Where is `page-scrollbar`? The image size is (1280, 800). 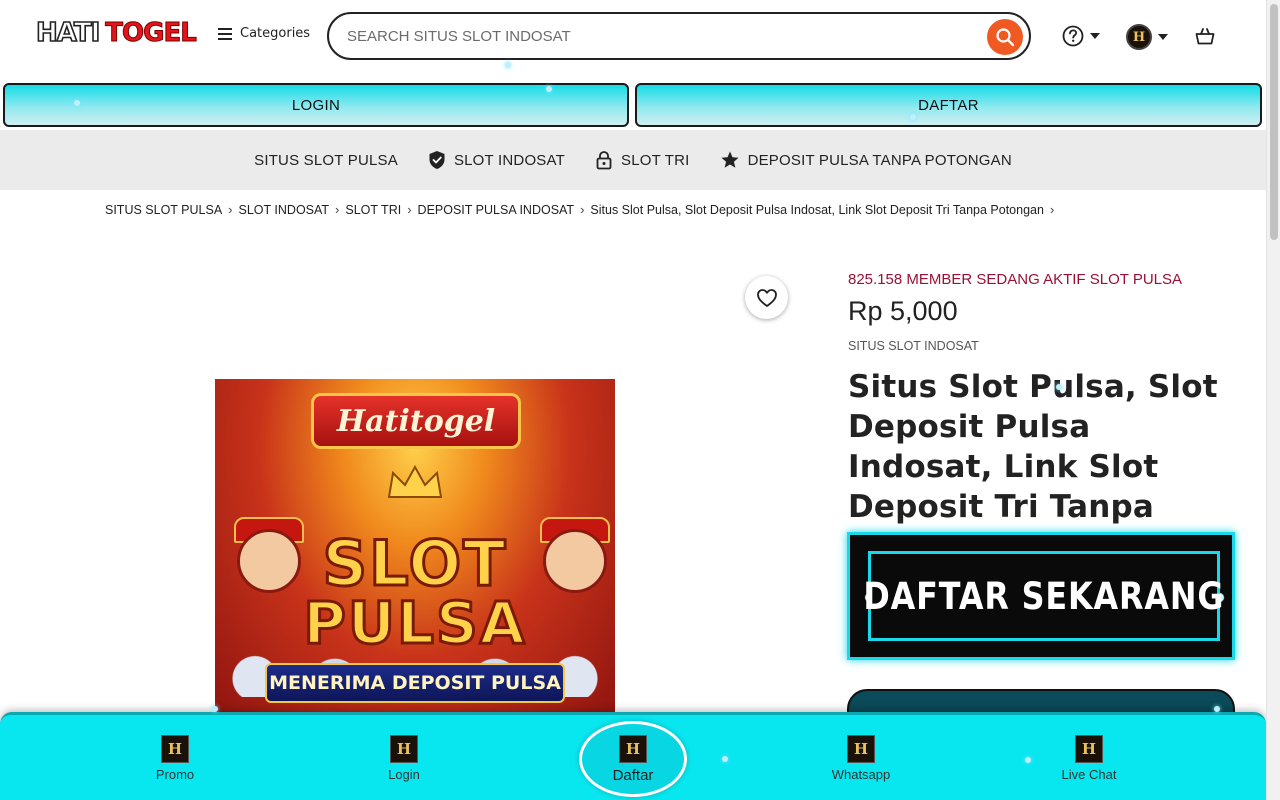
page-scrollbar is located at coordinates (1273, 400).